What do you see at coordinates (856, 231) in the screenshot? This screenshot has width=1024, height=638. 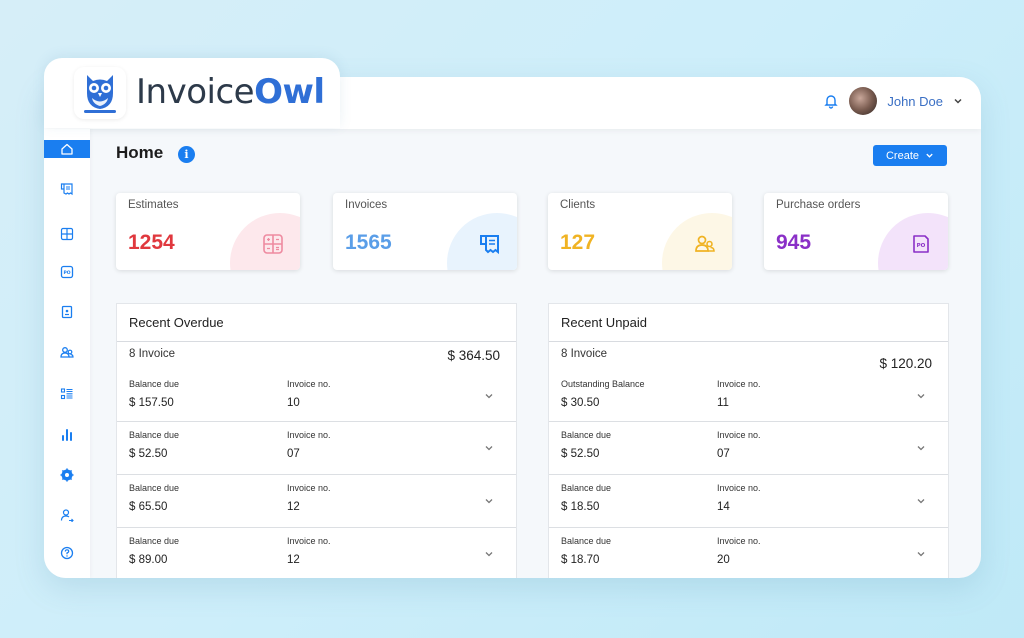 I see `stat-card-purchase-orders: Purchase orders 945 PO` at bounding box center [856, 231].